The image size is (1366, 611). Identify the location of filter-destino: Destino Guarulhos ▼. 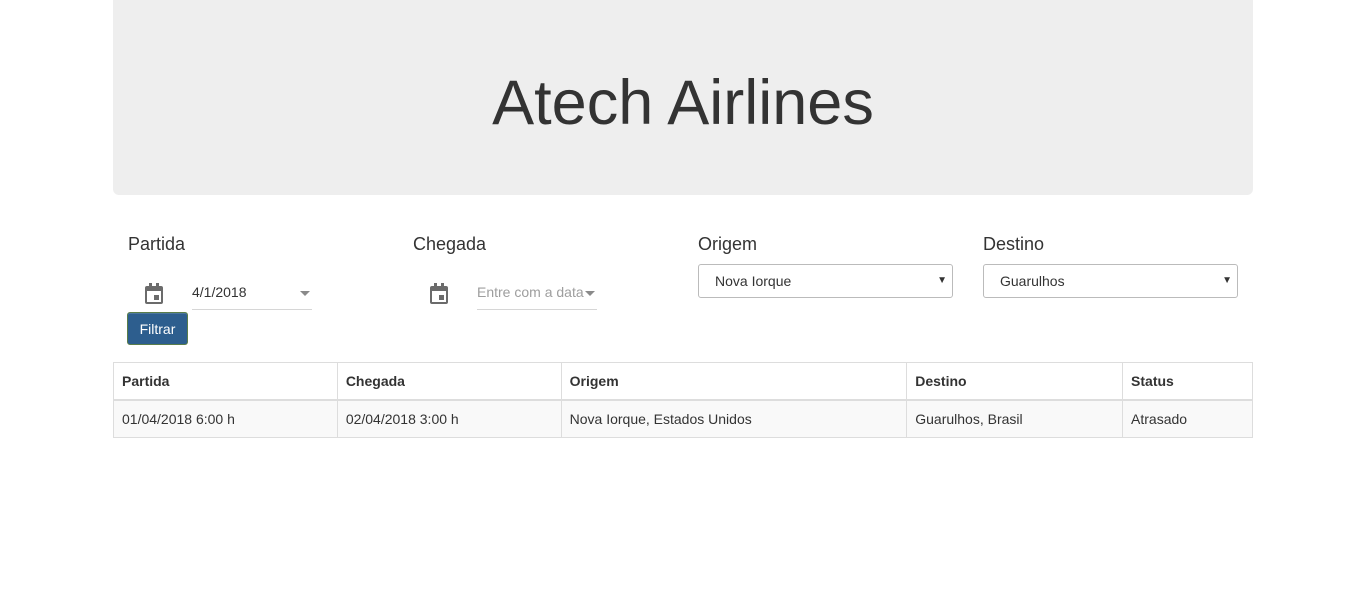
(1110, 266).